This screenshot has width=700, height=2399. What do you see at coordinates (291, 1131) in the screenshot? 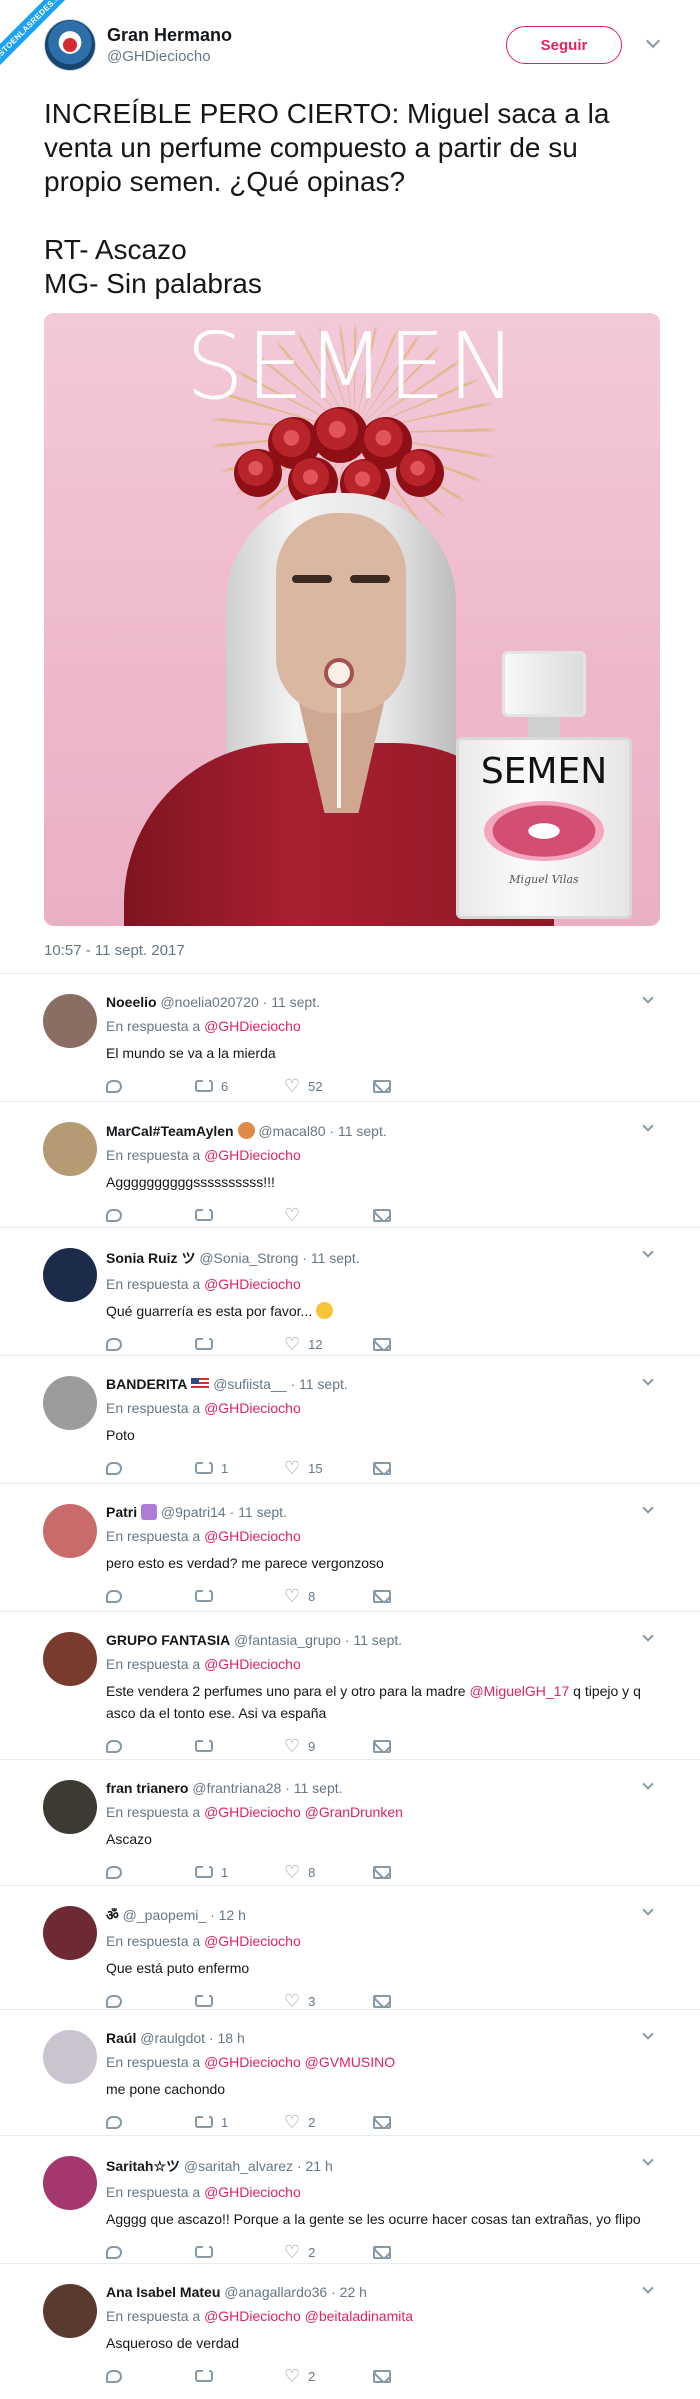
I see `reply-author-handle: @macal80` at bounding box center [291, 1131].